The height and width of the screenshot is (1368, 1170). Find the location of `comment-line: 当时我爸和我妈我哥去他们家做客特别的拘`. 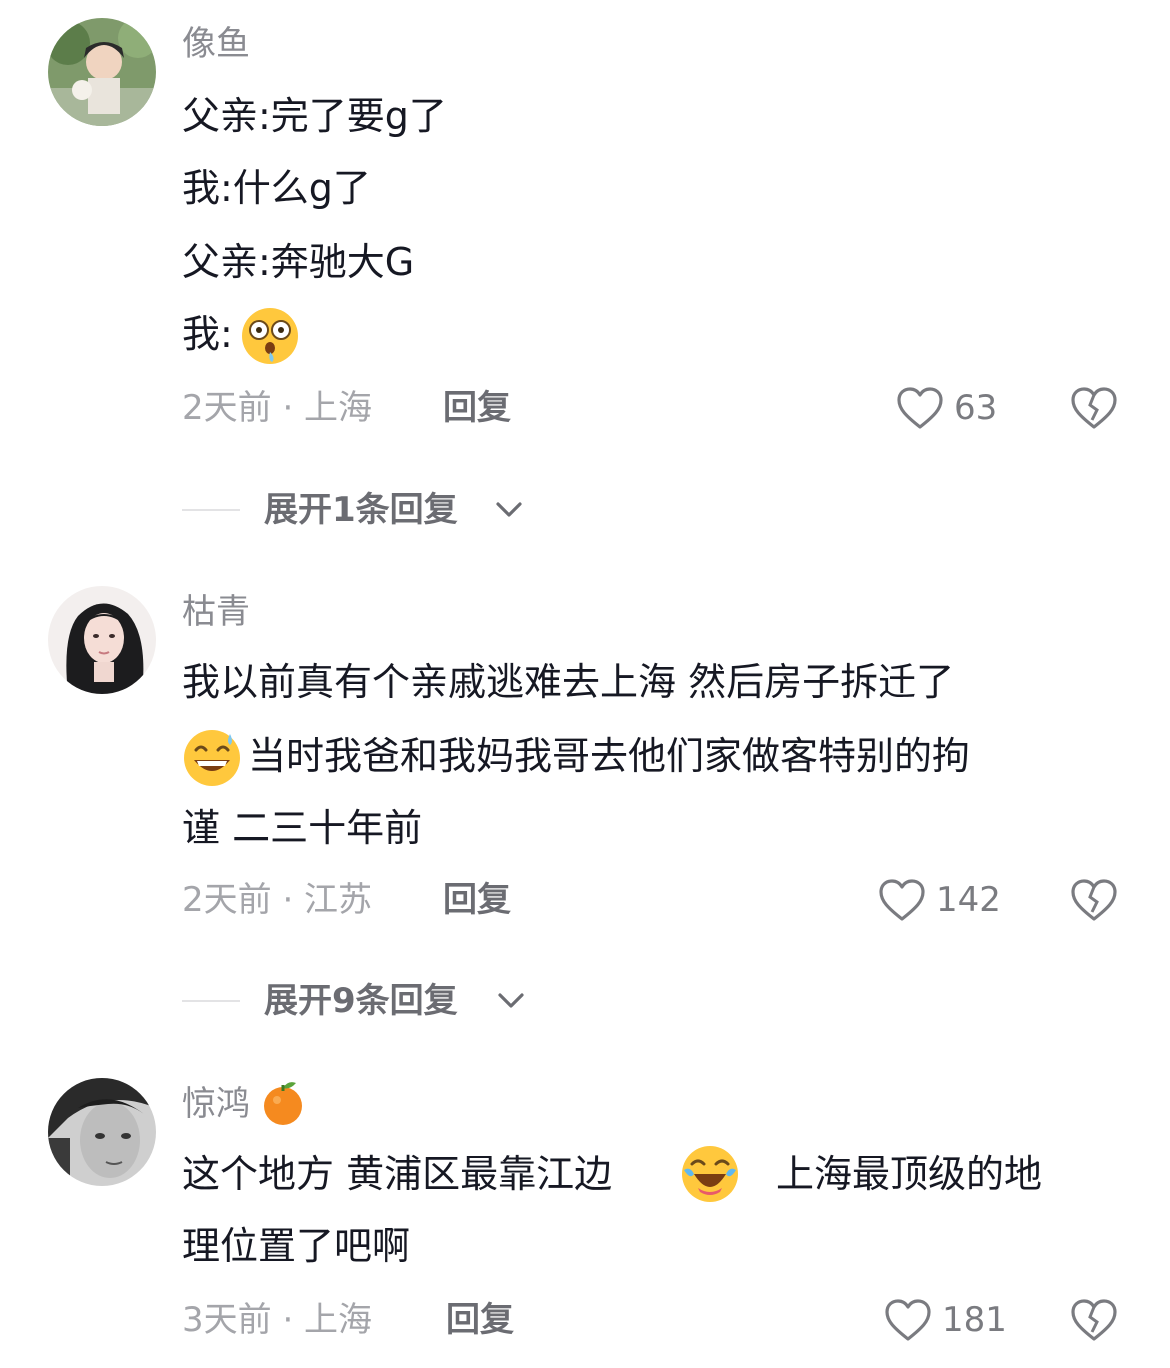

comment-line: 当时我爸和我妈我哥去他们家做客特别的拘 is located at coordinates (609, 756).